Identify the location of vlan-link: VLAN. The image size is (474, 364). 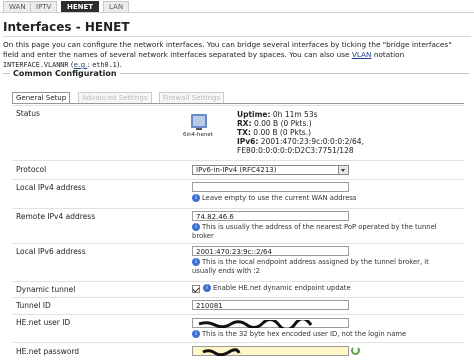
(362, 54).